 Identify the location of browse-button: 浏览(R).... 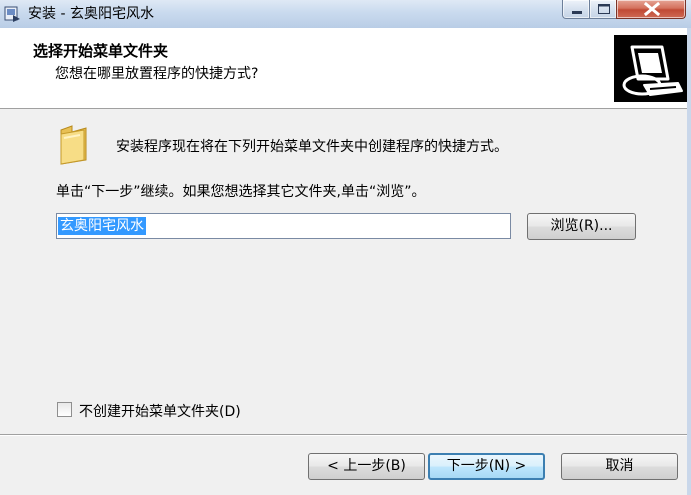
(581, 226).